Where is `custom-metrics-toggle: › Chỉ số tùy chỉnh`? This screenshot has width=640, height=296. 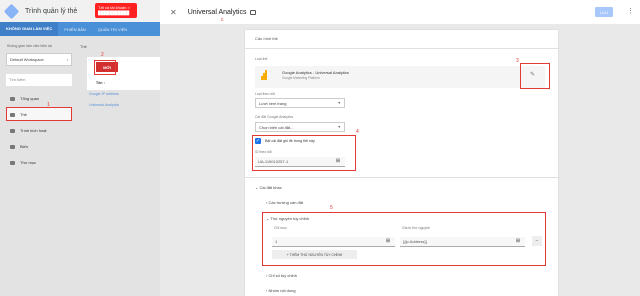
custom-metrics-toggle: › Chỉ số tùy chỉnh is located at coordinates (281, 275).